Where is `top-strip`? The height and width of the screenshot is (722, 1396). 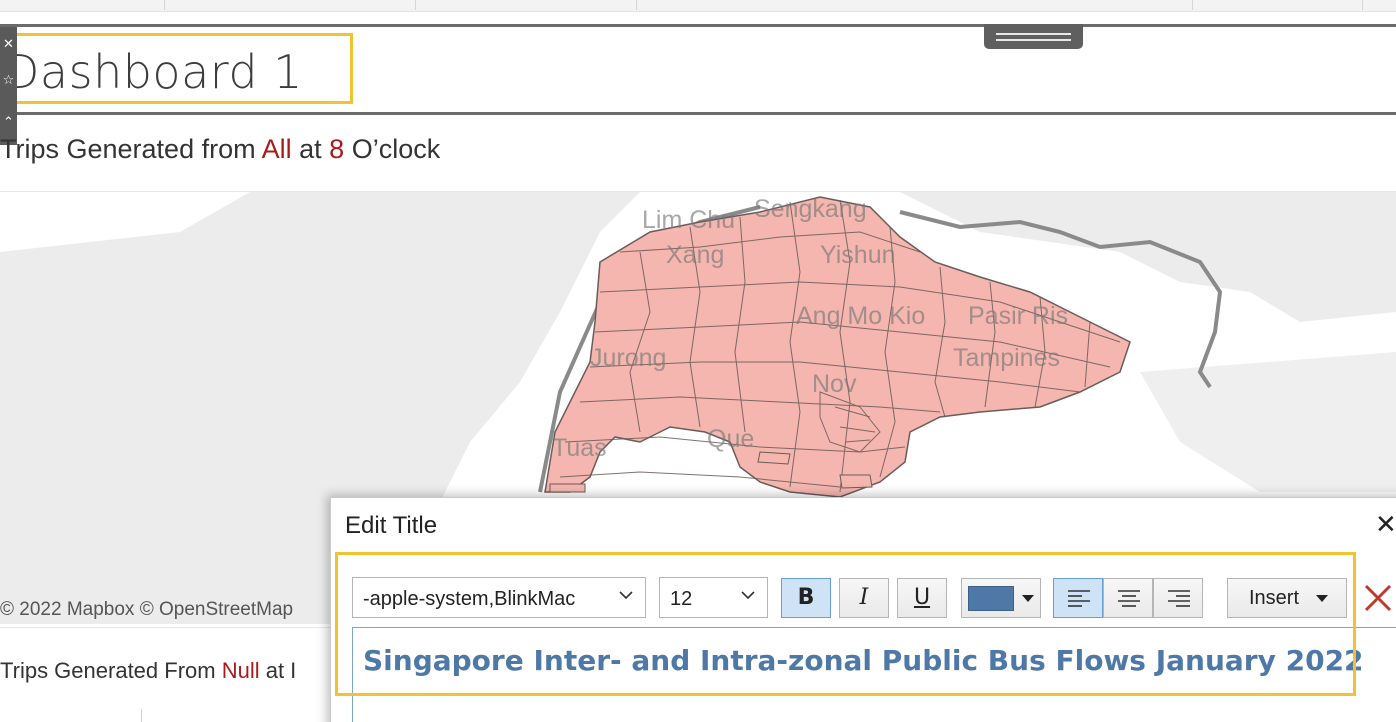 top-strip is located at coordinates (698, 6).